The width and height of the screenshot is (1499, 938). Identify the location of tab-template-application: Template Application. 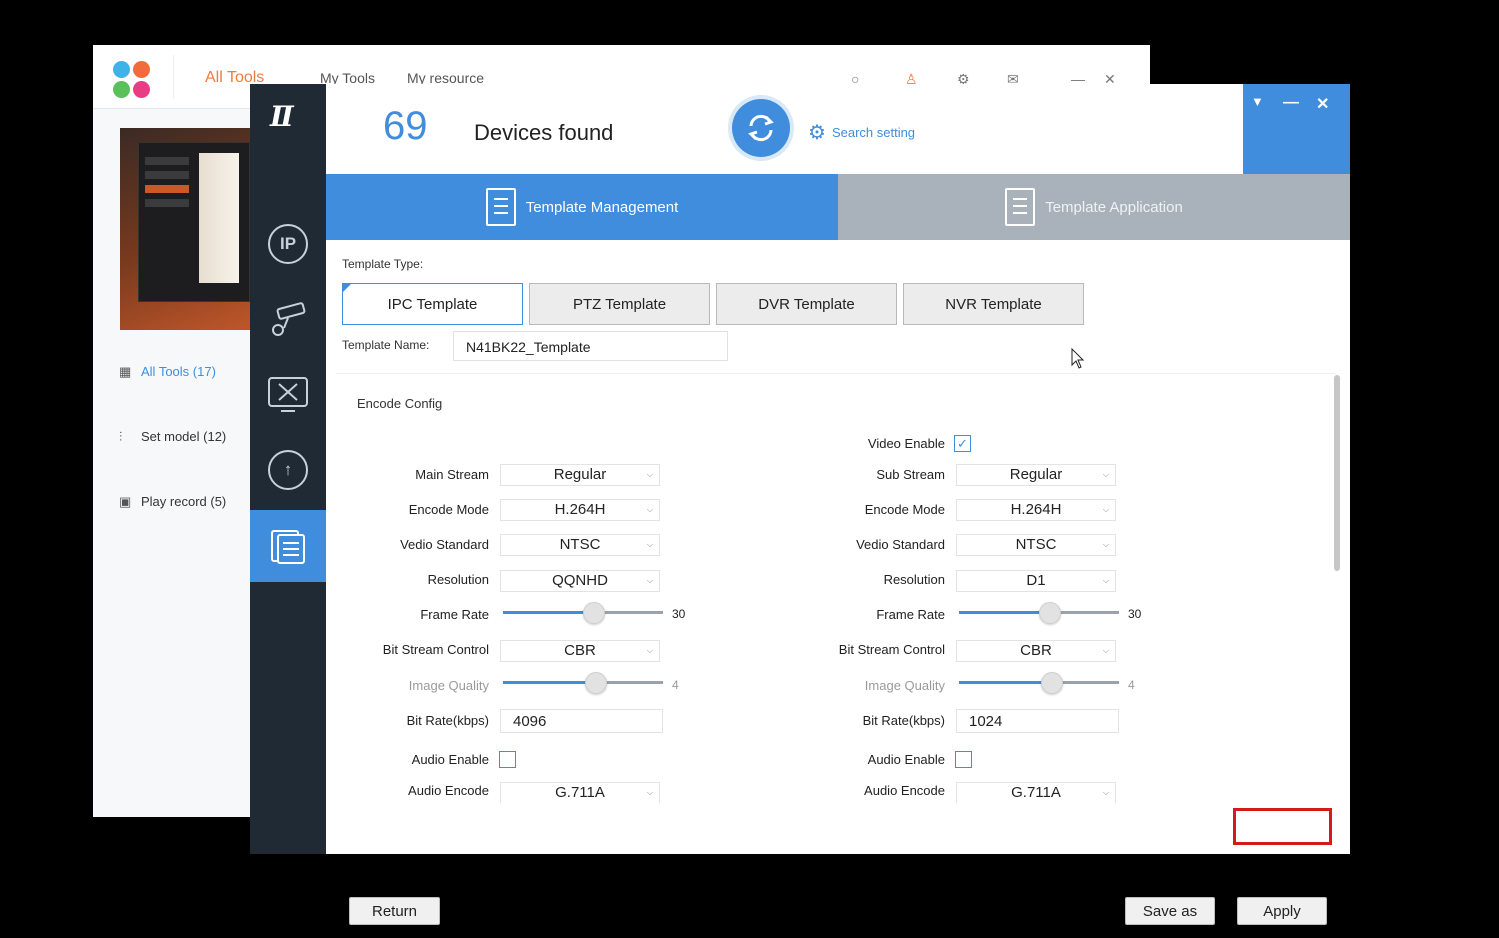
(1094, 207).